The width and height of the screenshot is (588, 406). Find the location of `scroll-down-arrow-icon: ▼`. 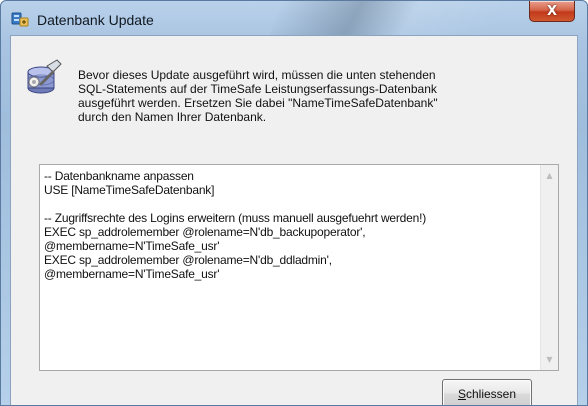

scroll-down-arrow-icon: ▼ is located at coordinates (549, 359).